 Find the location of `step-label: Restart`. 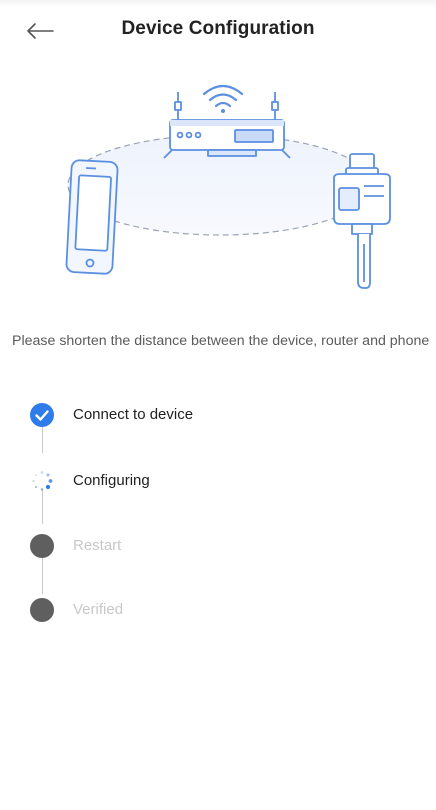

step-label: Restart is located at coordinates (97, 545).